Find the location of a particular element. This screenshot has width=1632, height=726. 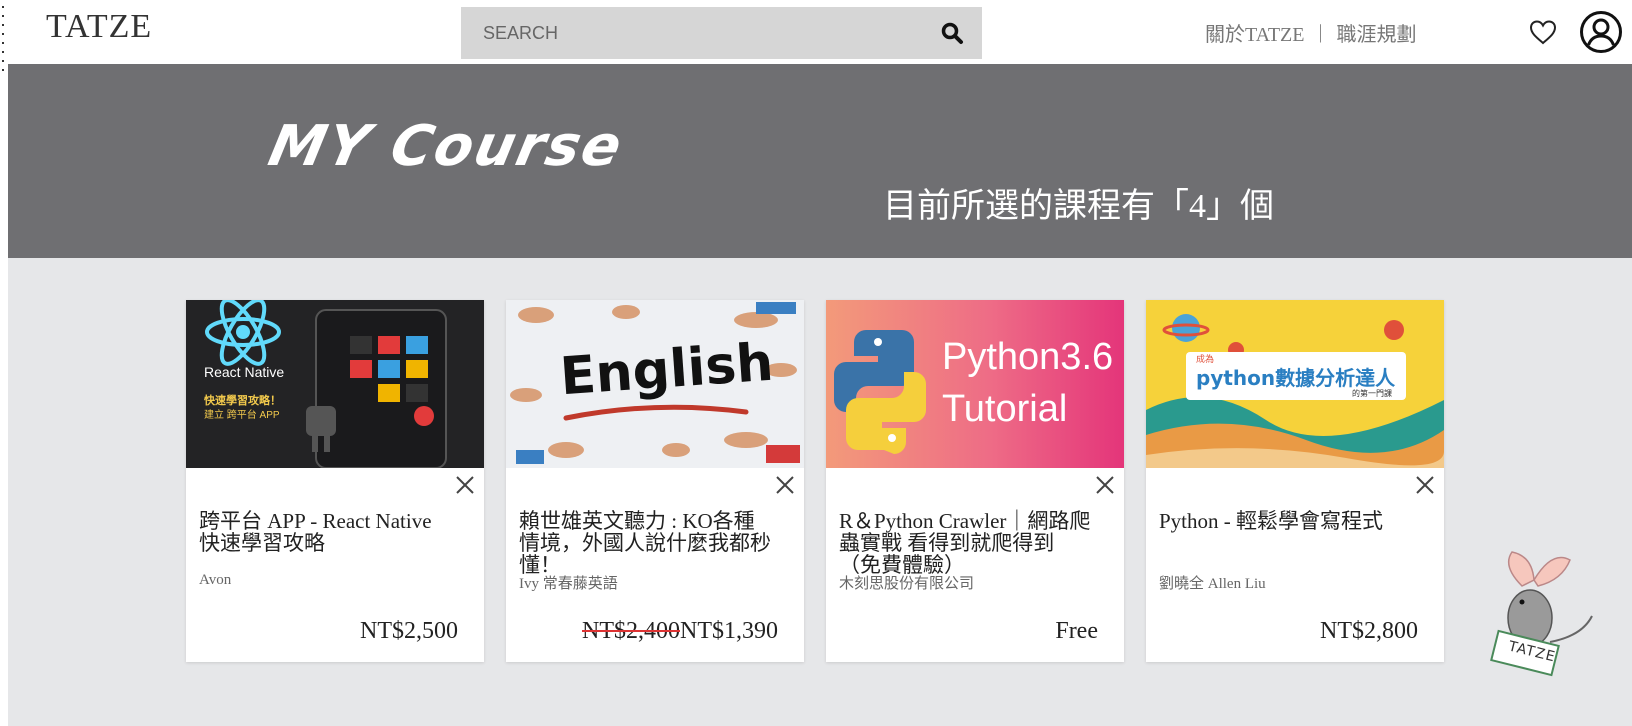

course-title: 跨平台 APP - React Native 快速學習攻略 is located at coordinates (315, 532).